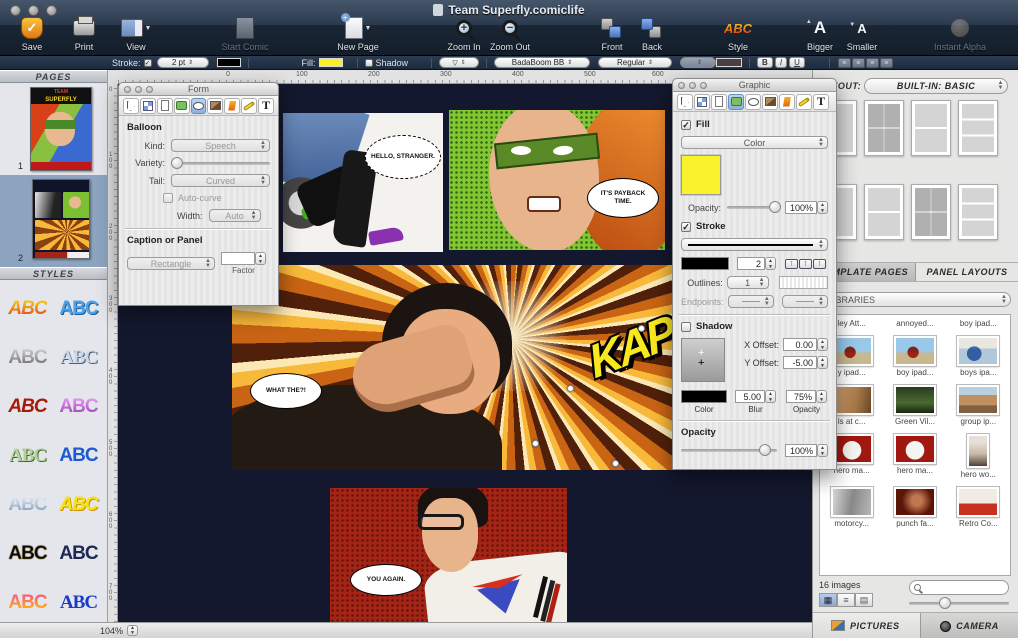 The width and height of the screenshot is (1018, 638). Describe the element at coordinates (804, 301) in the screenshot. I see `endpoint-end-dropdown: ▲ ▼` at that location.